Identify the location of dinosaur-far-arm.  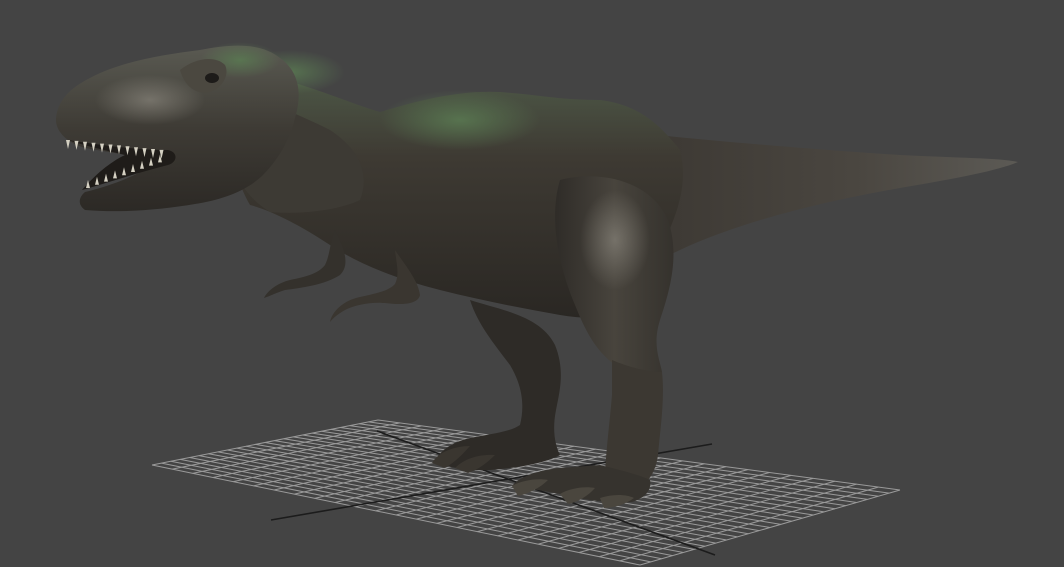
(305, 264).